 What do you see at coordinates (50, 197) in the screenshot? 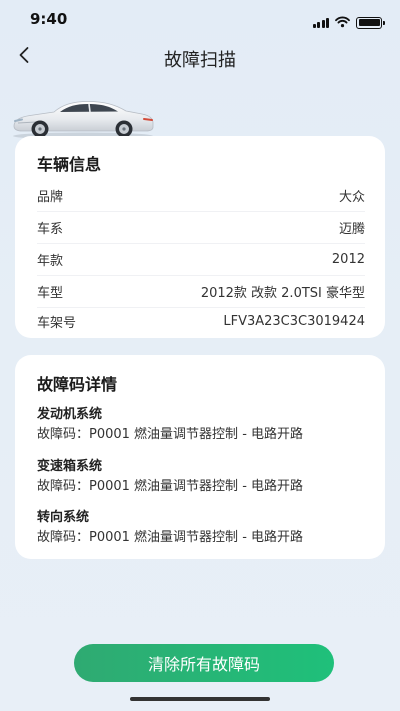
I see `info-label: 品牌` at bounding box center [50, 197].